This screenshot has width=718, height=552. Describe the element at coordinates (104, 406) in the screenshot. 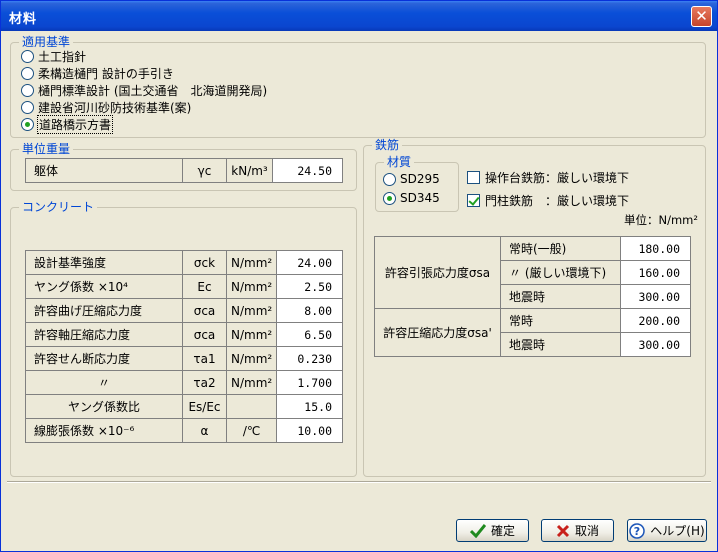

I see `row-name: ヤング係数比` at that location.